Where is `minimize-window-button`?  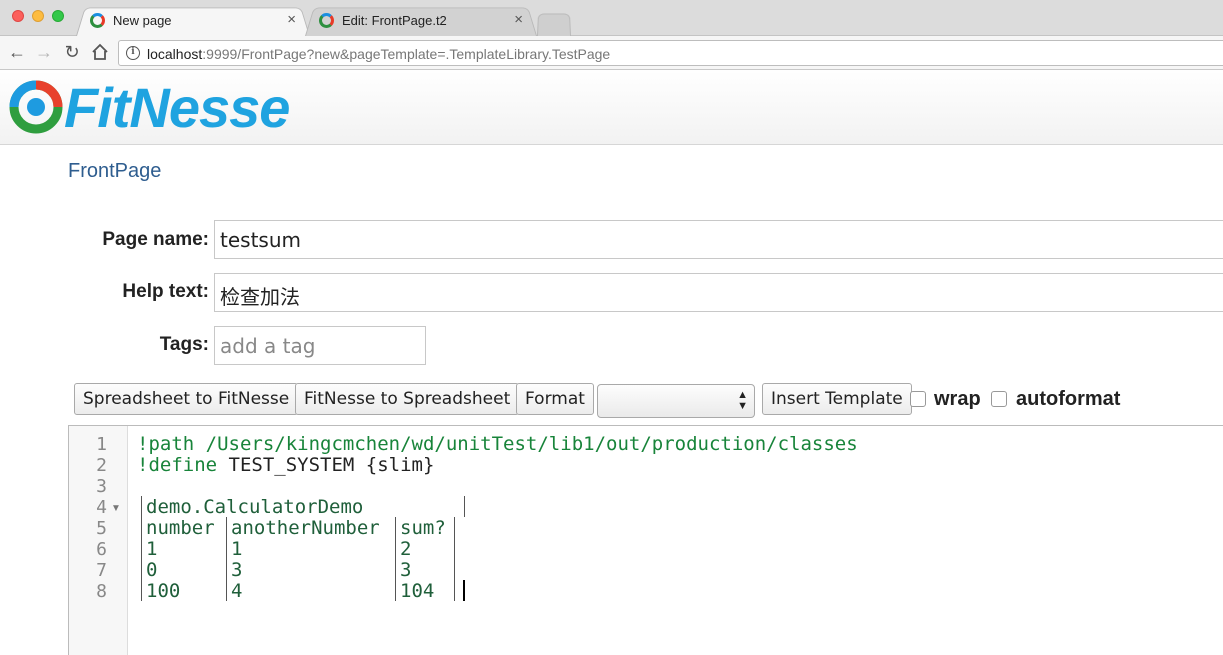 minimize-window-button is located at coordinates (38, 16).